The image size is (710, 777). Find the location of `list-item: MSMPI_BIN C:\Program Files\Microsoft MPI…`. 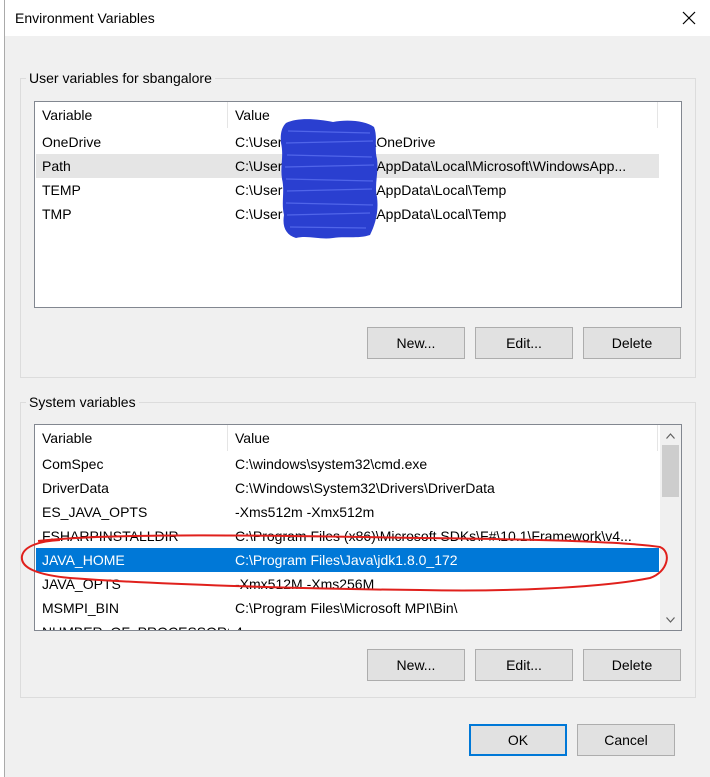

list-item: MSMPI_BIN C:\Program Files\Microsoft MPI… is located at coordinates (347, 608).